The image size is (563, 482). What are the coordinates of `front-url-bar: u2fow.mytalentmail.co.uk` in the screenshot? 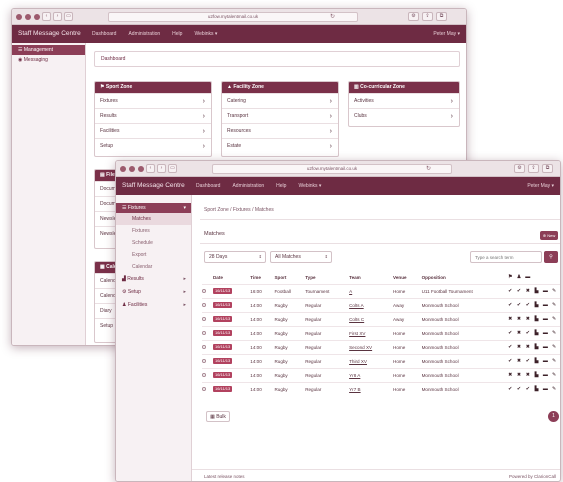 It's located at (332, 169).